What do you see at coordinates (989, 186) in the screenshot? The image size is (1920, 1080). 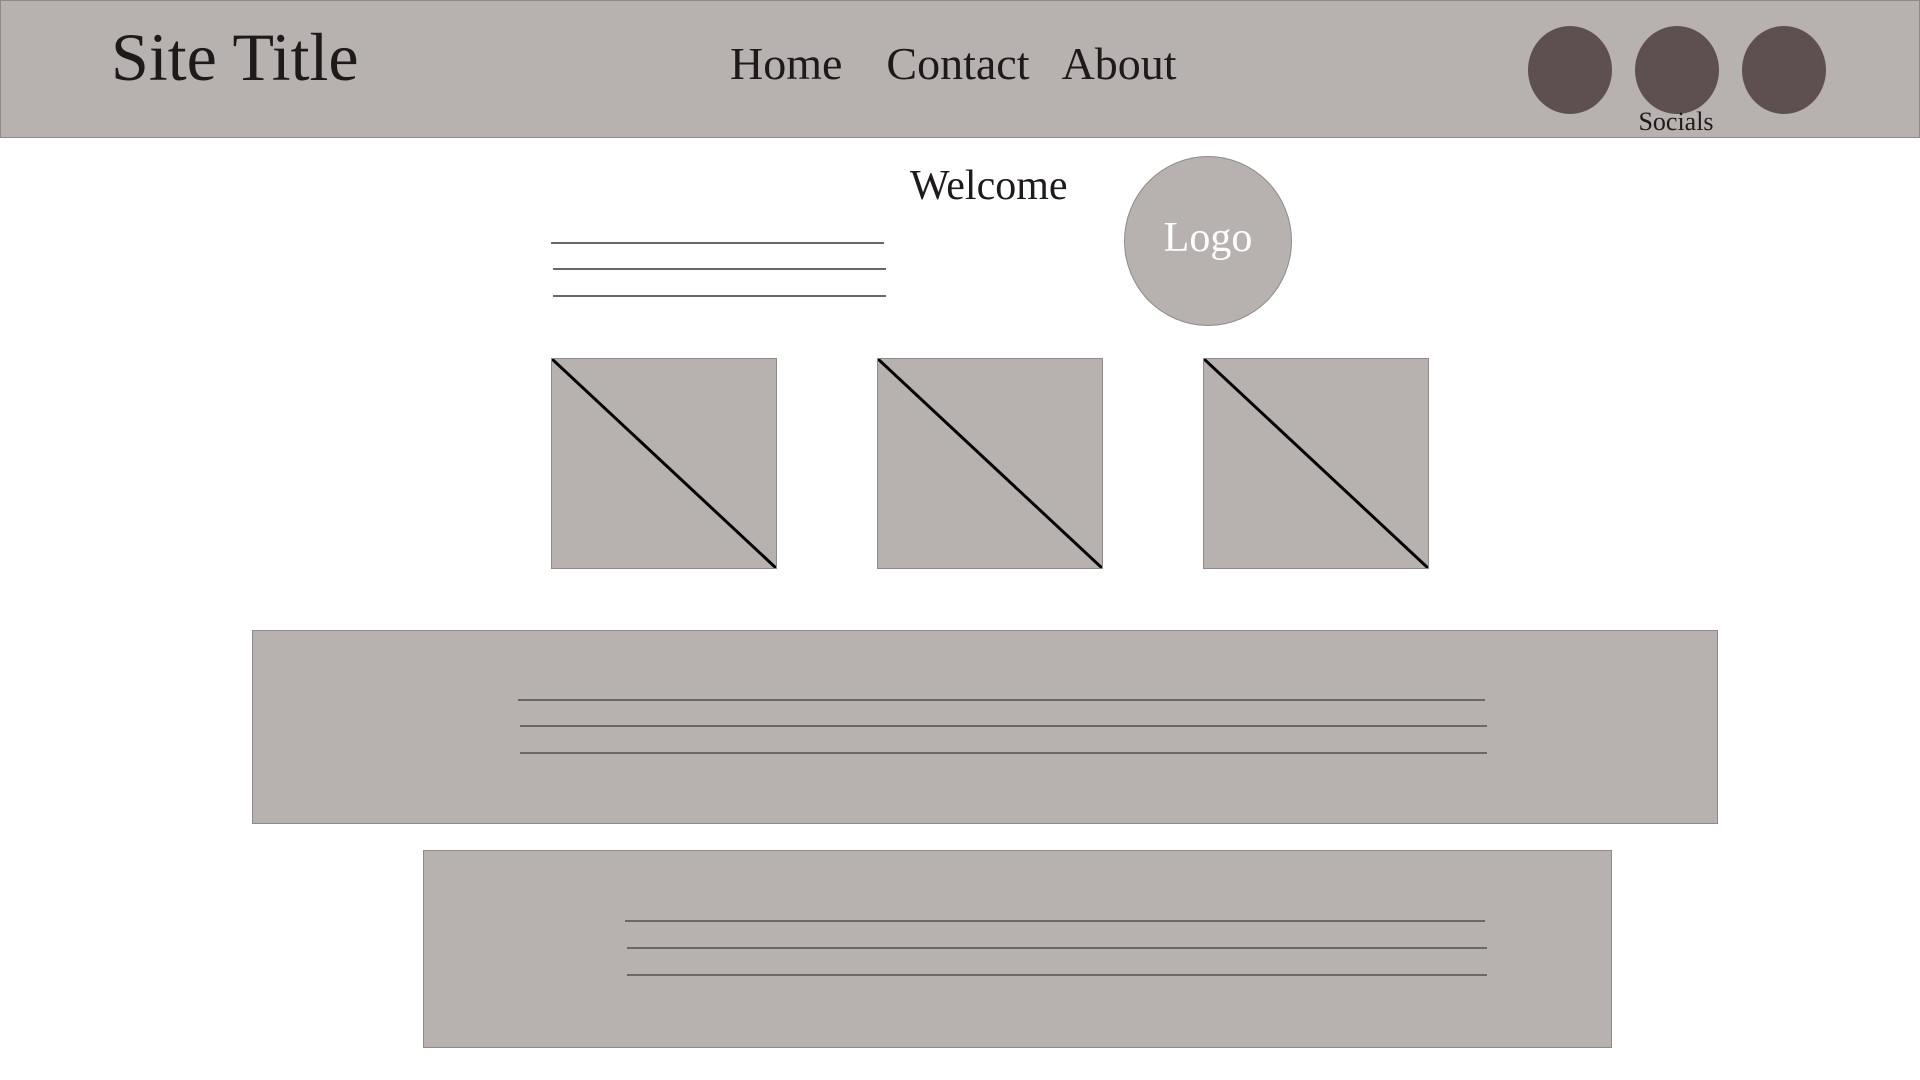 I see `welcome-heading: Welcome` at bounding box center [989, 186].